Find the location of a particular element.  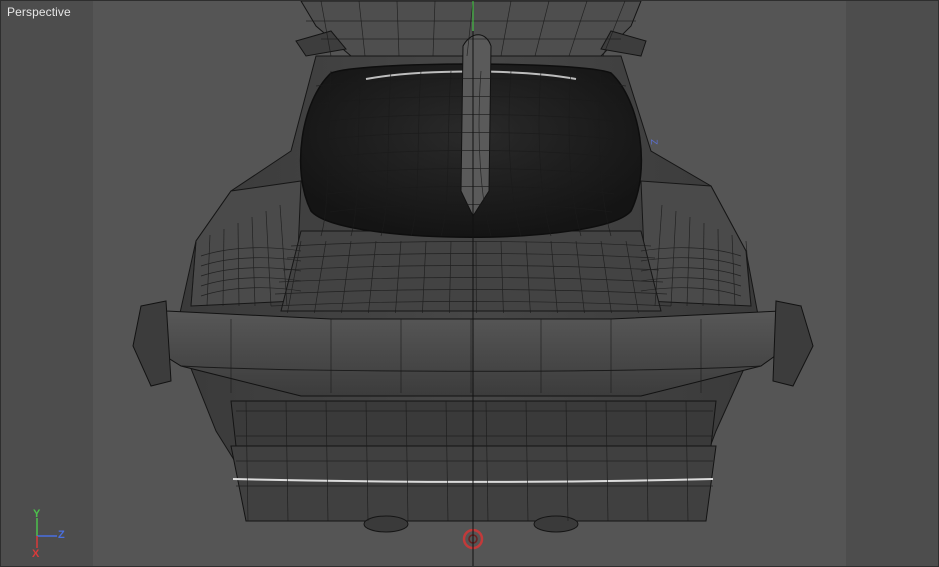

viewport-label: Perspective is located at coordinates (39, 12).